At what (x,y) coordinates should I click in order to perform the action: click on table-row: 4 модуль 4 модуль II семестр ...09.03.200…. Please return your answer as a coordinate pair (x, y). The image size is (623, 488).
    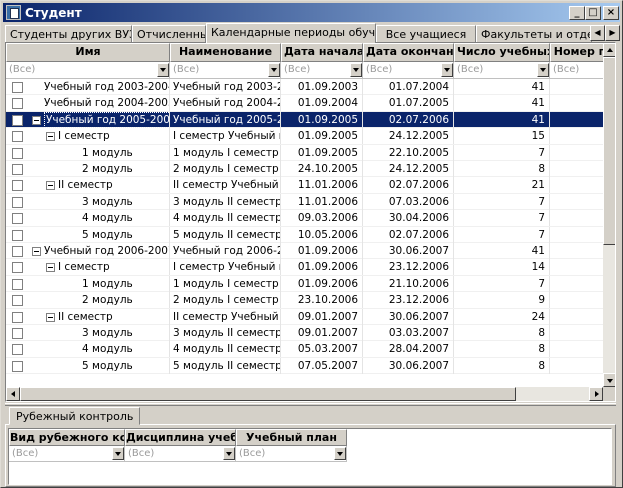
    Looking at the image, I should click on (304, 218).